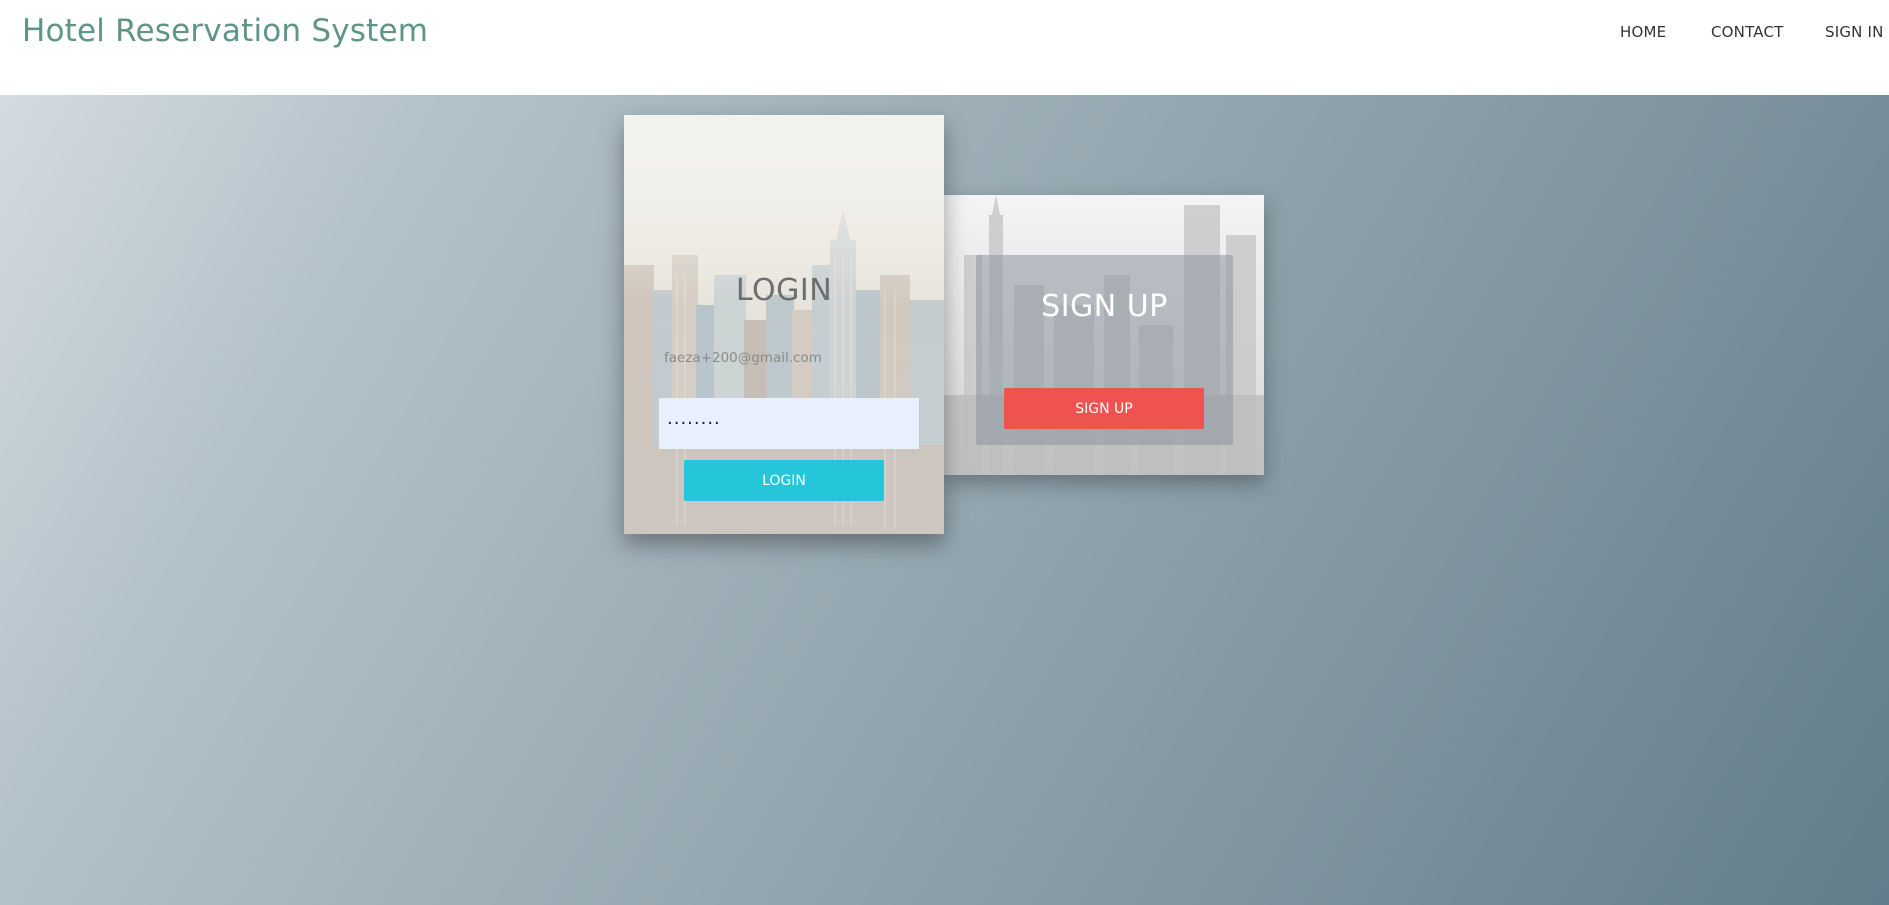  What do you see at coordinates (1104, 306) in the screenshot?
I see `signup-title: SIGN UP` at bounding box center [1104, 306].